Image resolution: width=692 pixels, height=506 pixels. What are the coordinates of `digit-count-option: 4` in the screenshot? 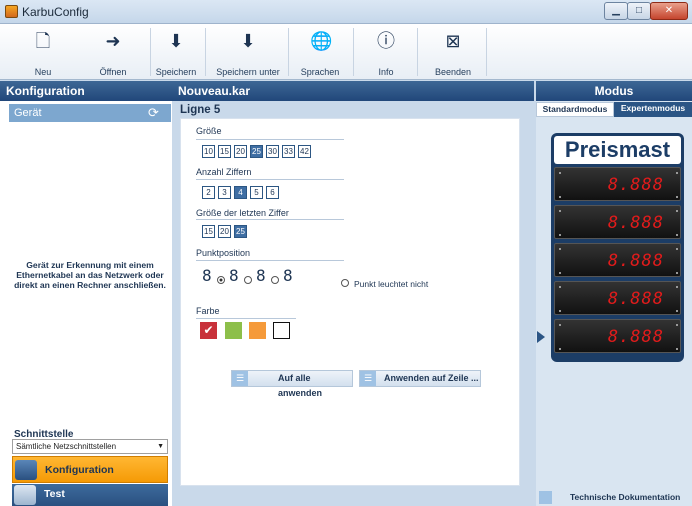 It's located at (240, 192).